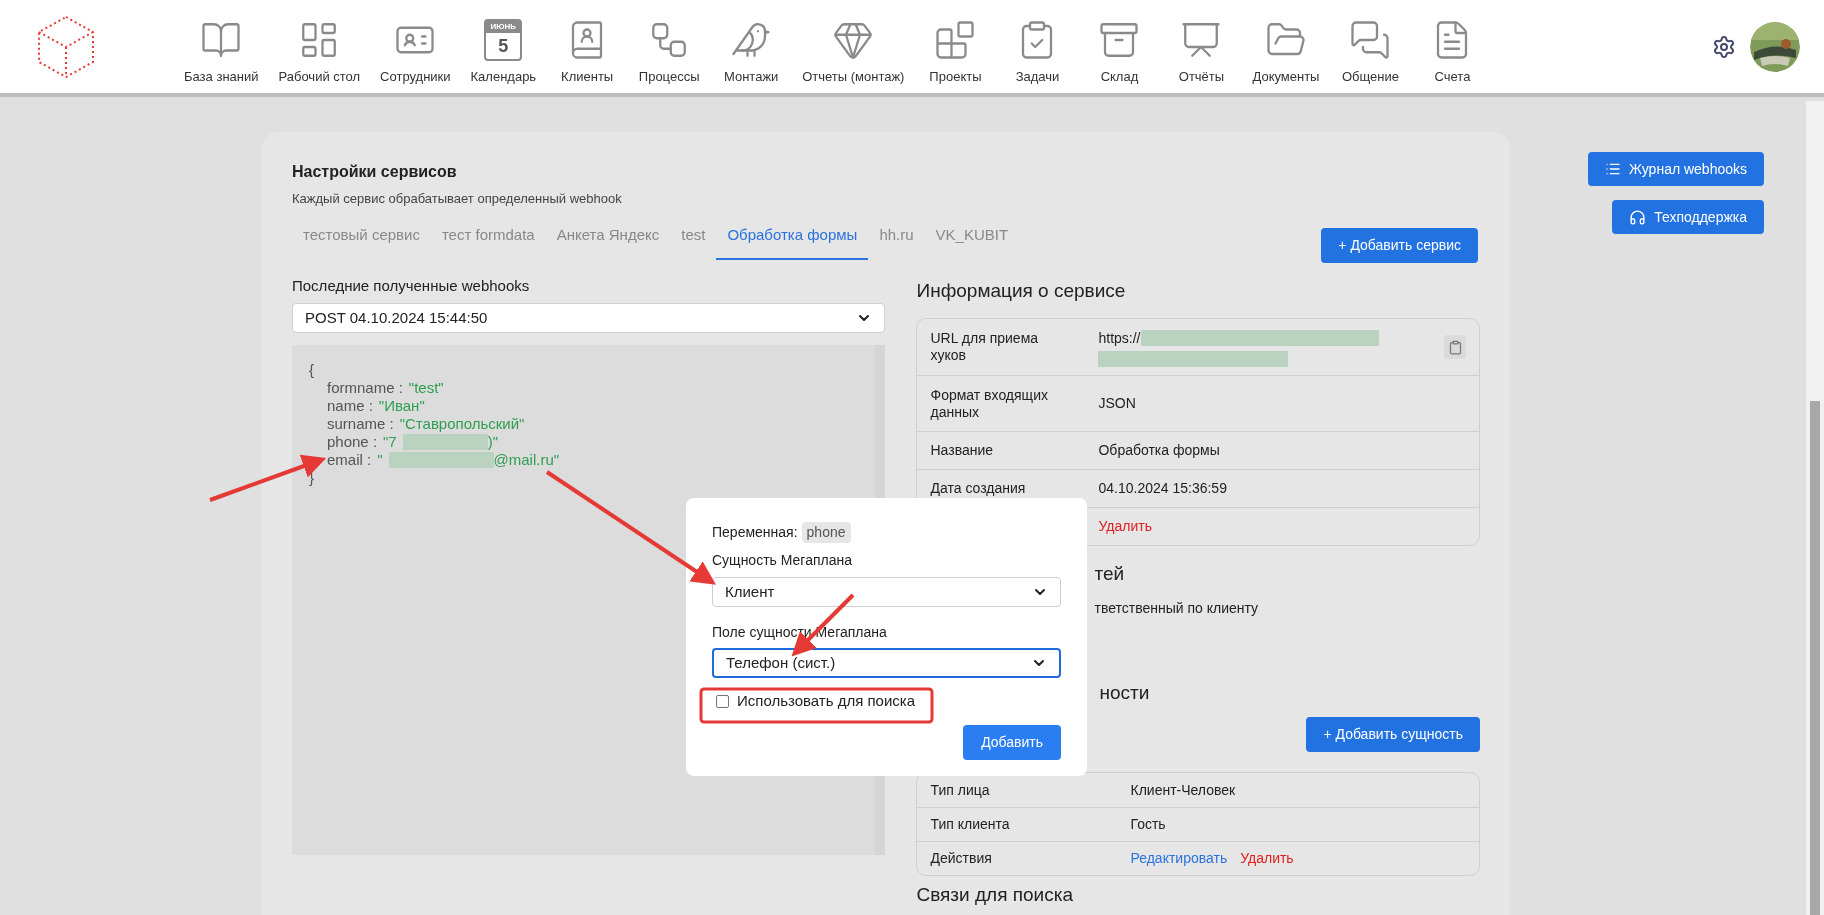 Image resolution: width=1824 pixels, height=915 pixels. I want to click on row-value: Гость, so click(1148, 824).